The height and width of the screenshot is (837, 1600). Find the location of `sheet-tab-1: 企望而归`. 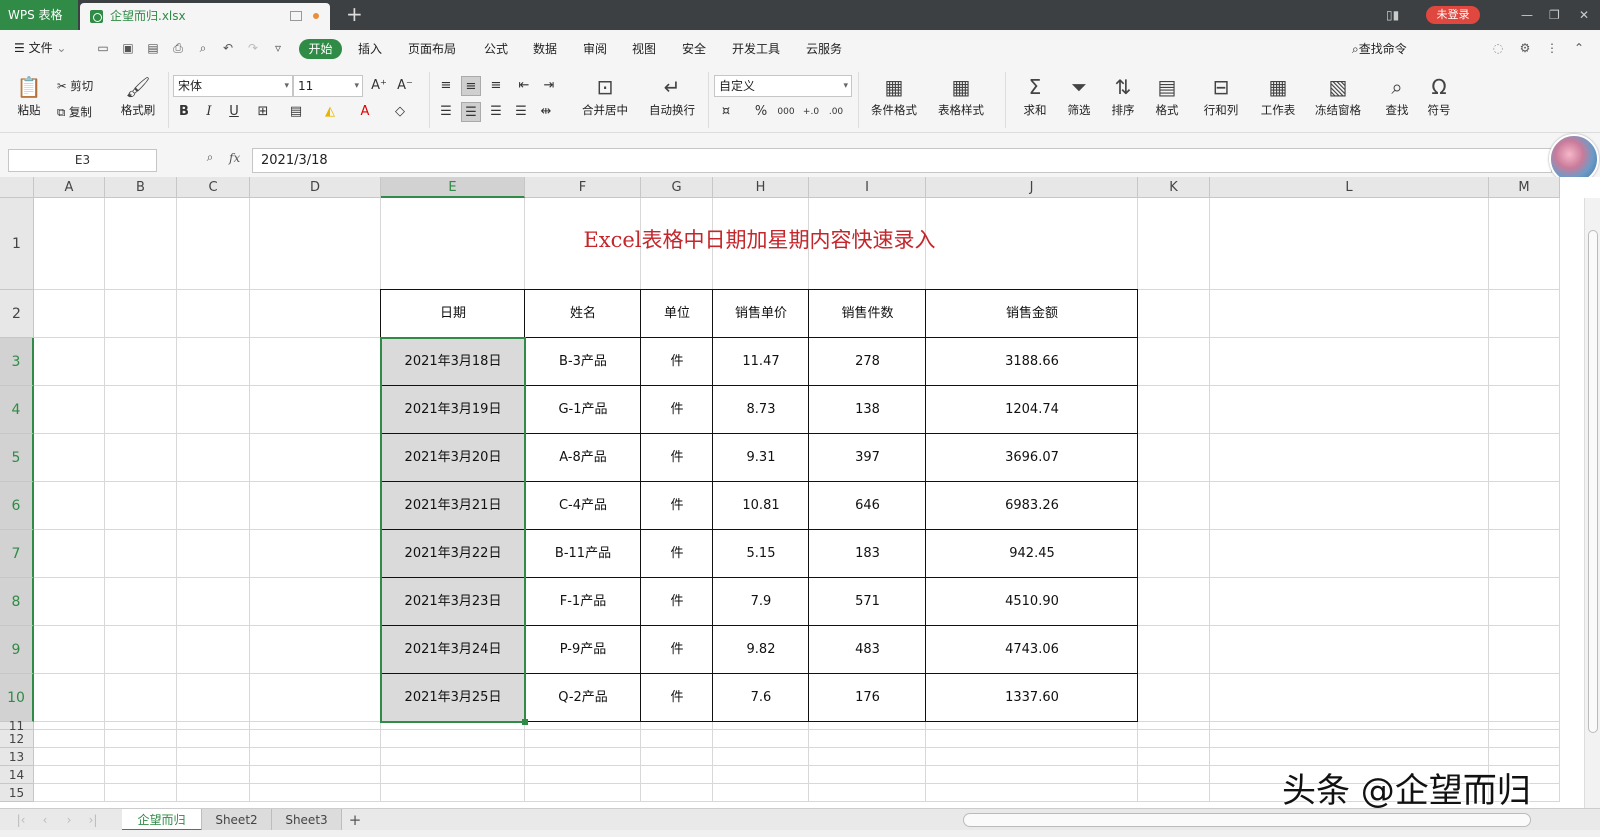

sheet-tab-1: 企望而归 is located at coordinates (162, 820).